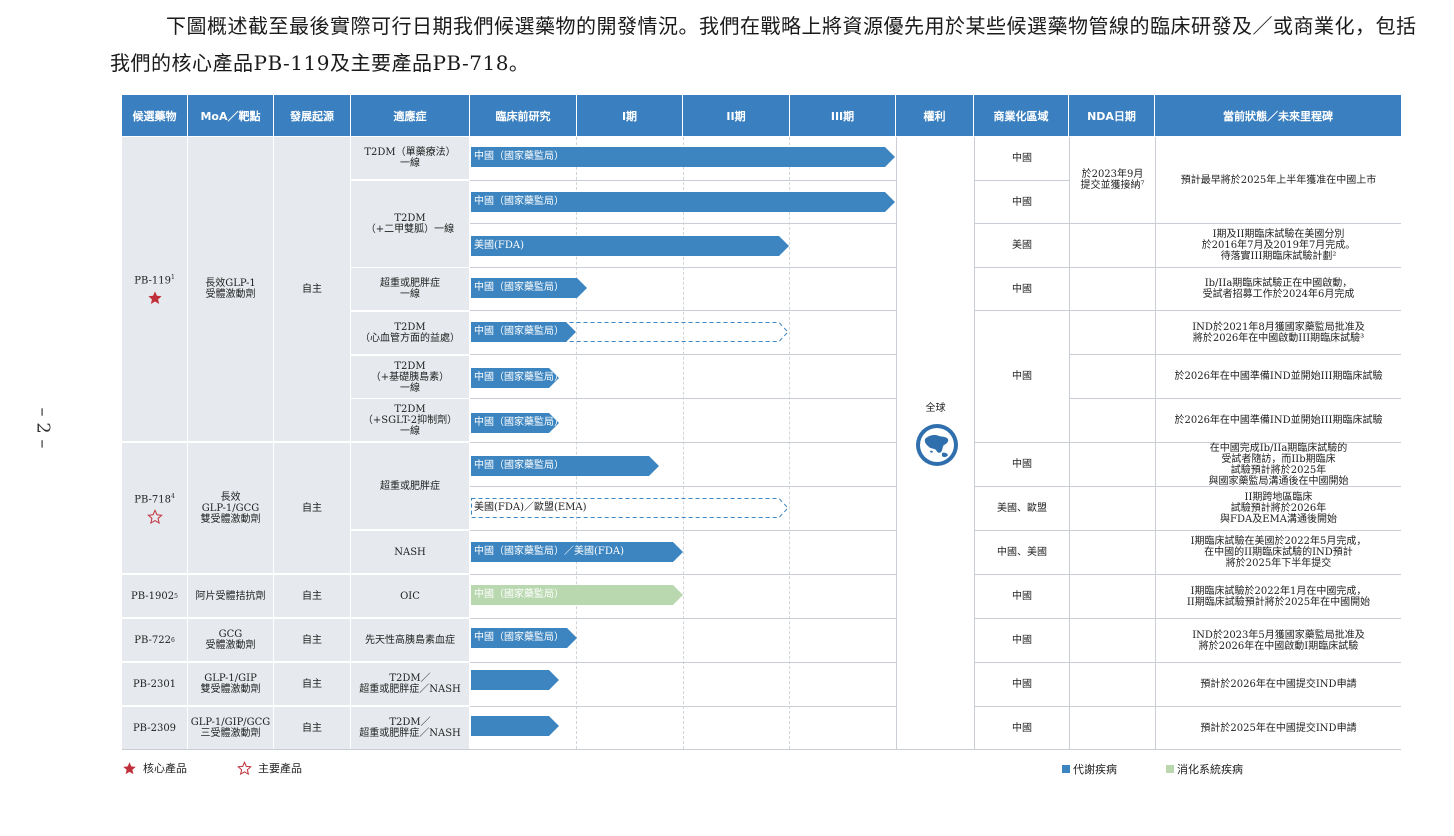  What do you see at coordinates (630, 115) in the screenshot?
I see `header-phase1: I期` at bounding box center [630, 115].